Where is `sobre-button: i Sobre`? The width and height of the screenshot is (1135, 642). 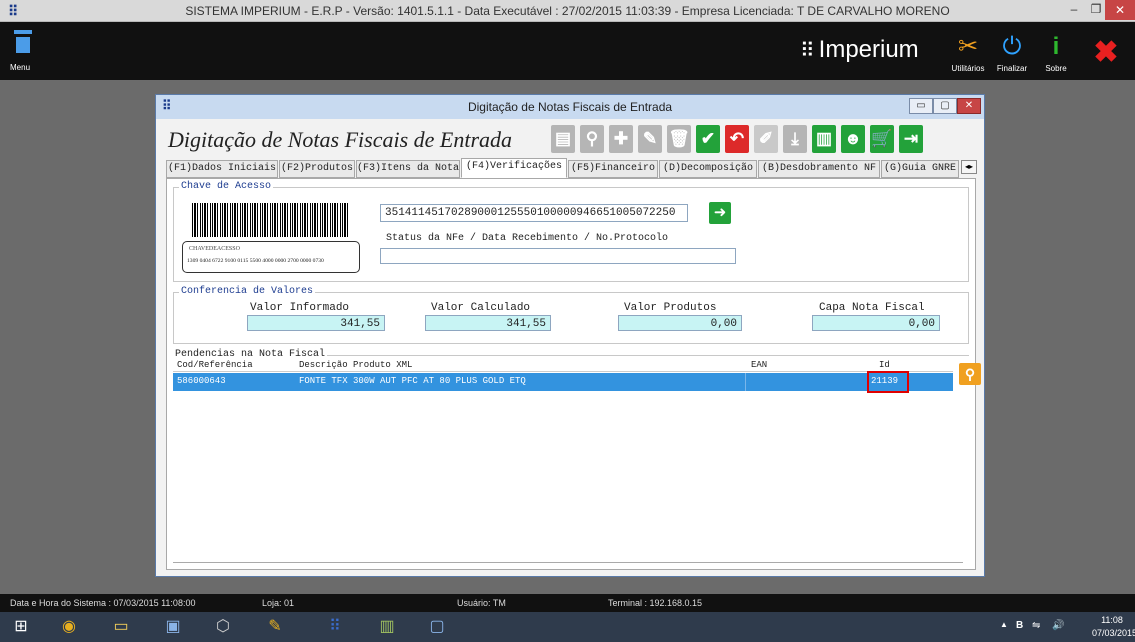
sobre-button: i Sobre is located at coordinates (1056, 54).